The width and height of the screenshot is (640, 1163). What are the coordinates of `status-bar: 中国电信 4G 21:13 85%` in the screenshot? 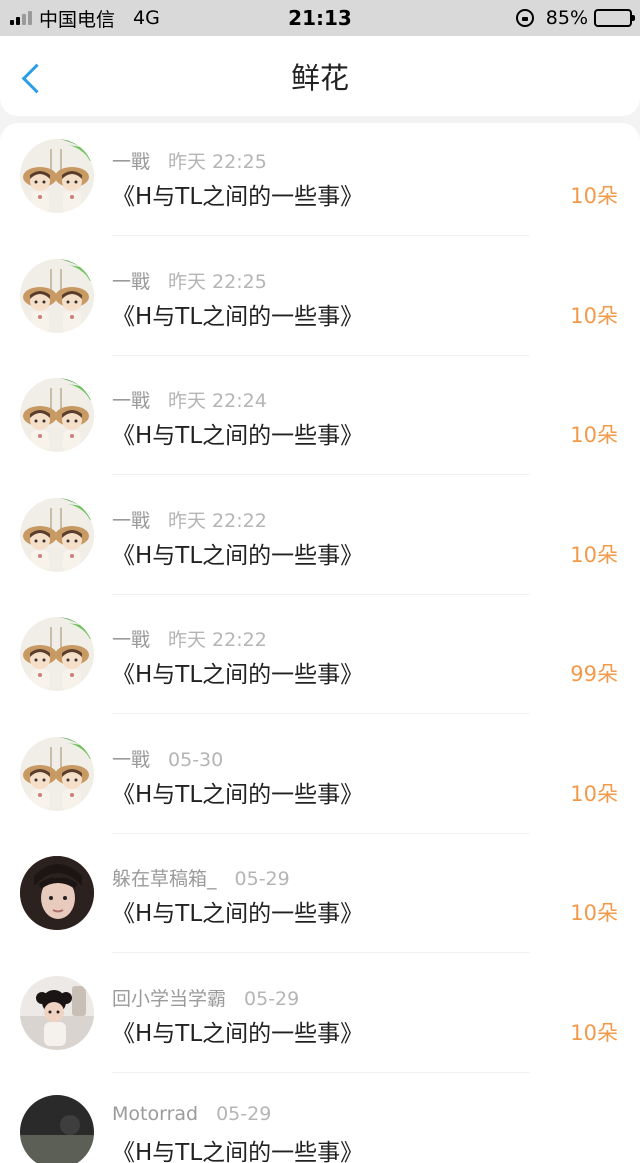 It's located at (320, 18).